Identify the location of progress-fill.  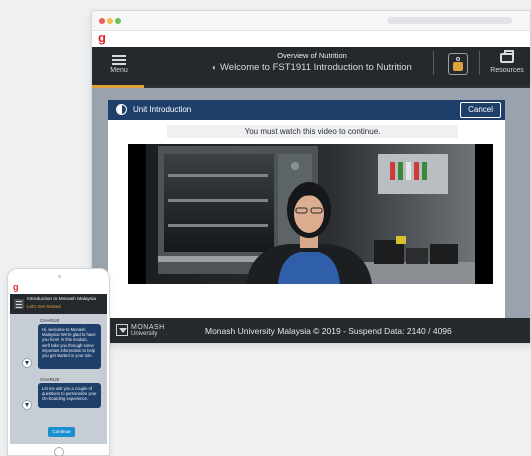
(458, 66).